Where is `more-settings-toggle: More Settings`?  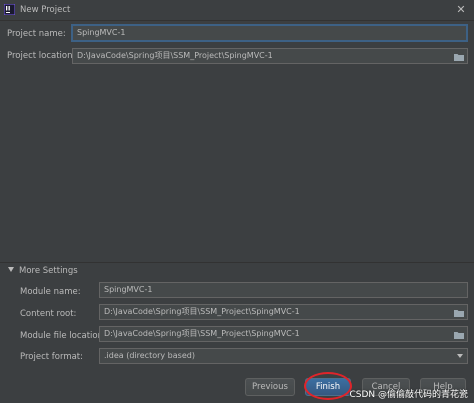
more-settings-toggle: More Settings is located at coordinates (43, 272).